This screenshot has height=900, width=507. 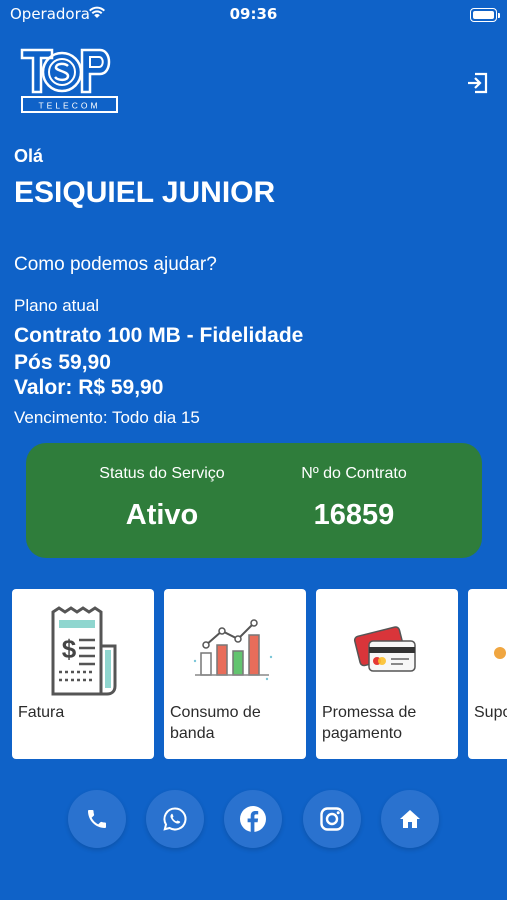 What do you see at coordinates (41, 712) in the screenshot?
I see `service-card-label: Fatura` at bounding box center [41, 712].